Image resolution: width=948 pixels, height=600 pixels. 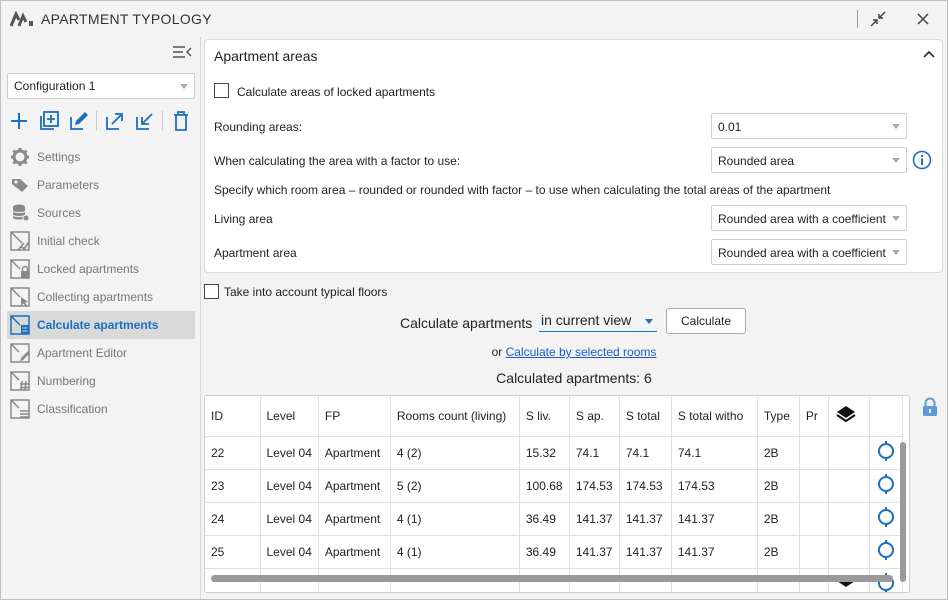 I want to click on factor-select: Rounded area, so click(x=809, y=160).